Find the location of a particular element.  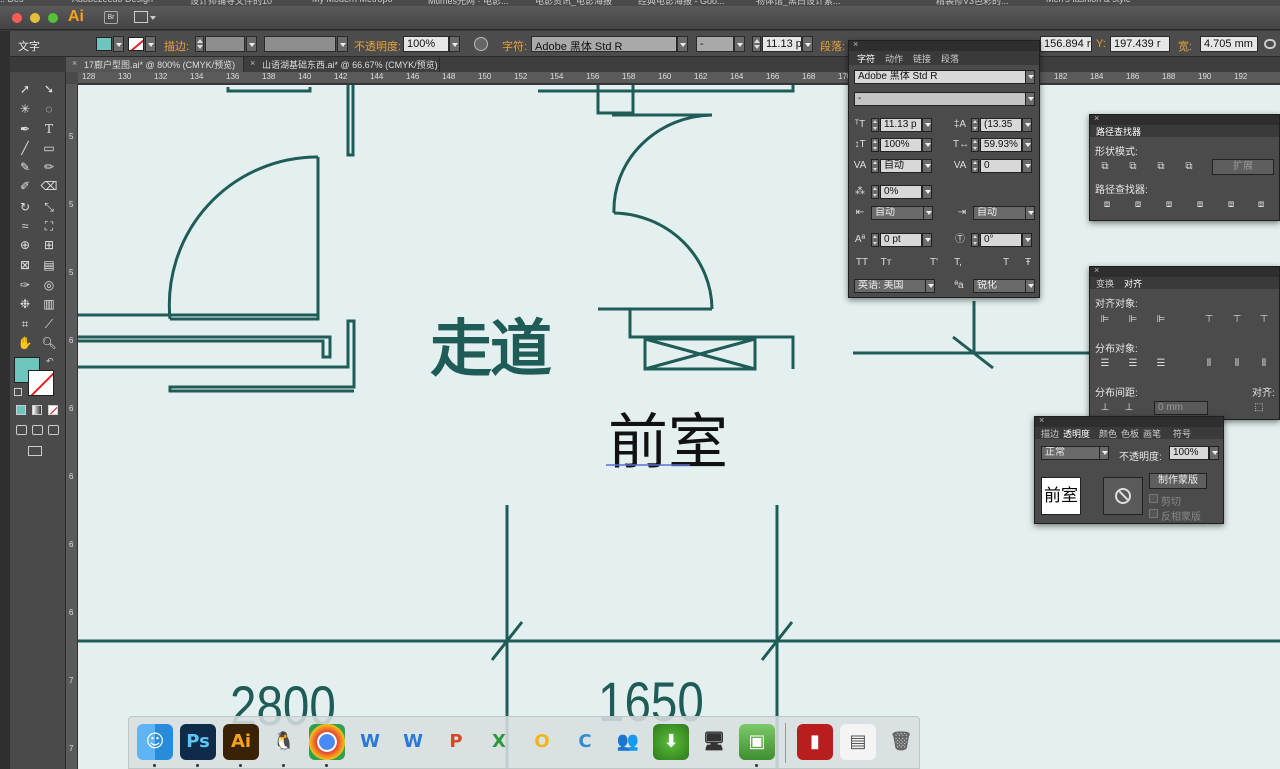

book-icon: ▮ is located at coordinates (815, 742).